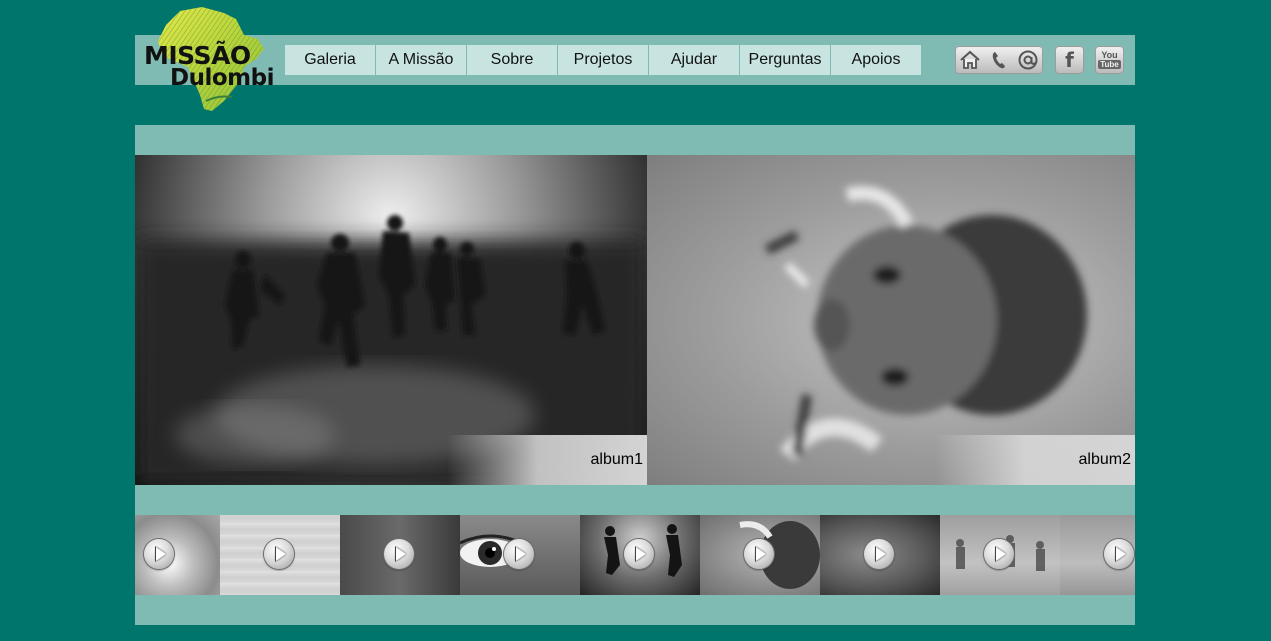 This screenshot has width=1271, height=641. I want to click on facebook-icon: f, so click(1069, 60).